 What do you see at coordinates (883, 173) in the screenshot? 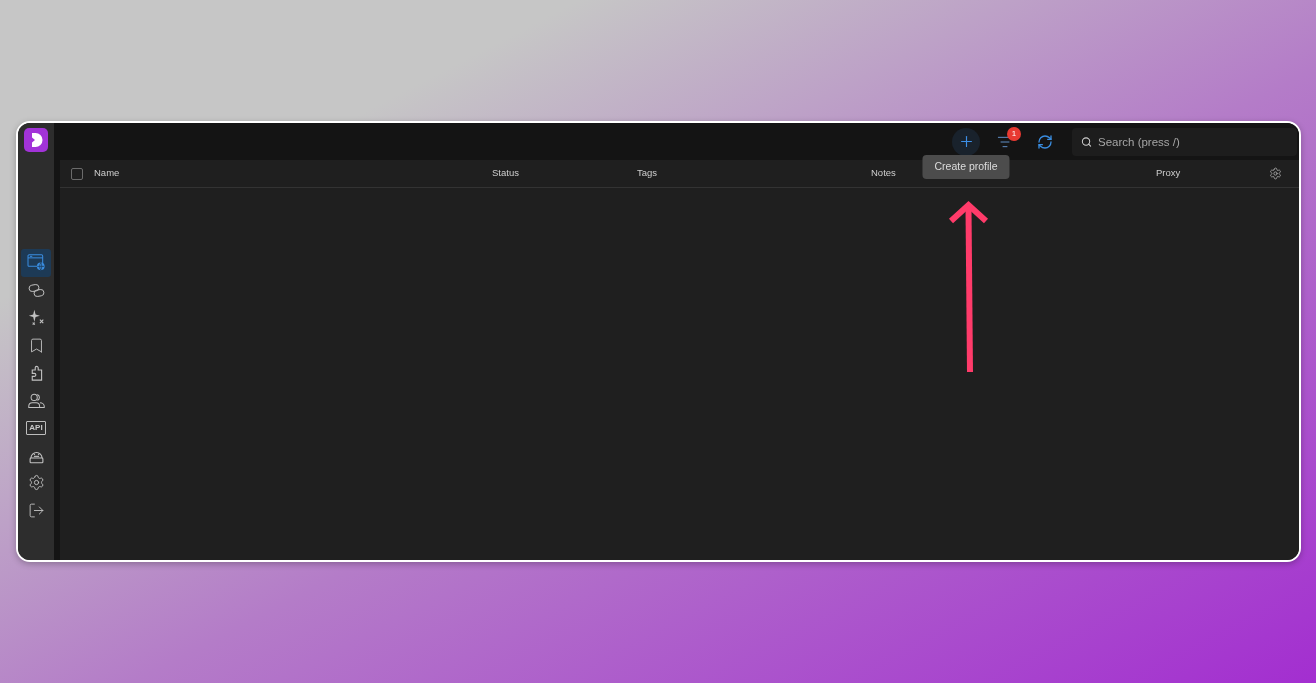
I see `column-header: Notes` at bounding box center [883, 173].